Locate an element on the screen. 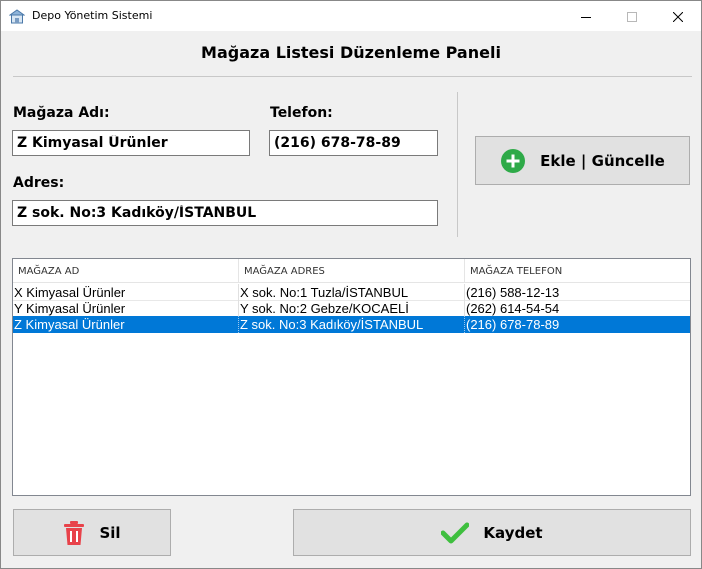 The image size is (702, 569). minimize-icon is located at coordinates (586, 16).